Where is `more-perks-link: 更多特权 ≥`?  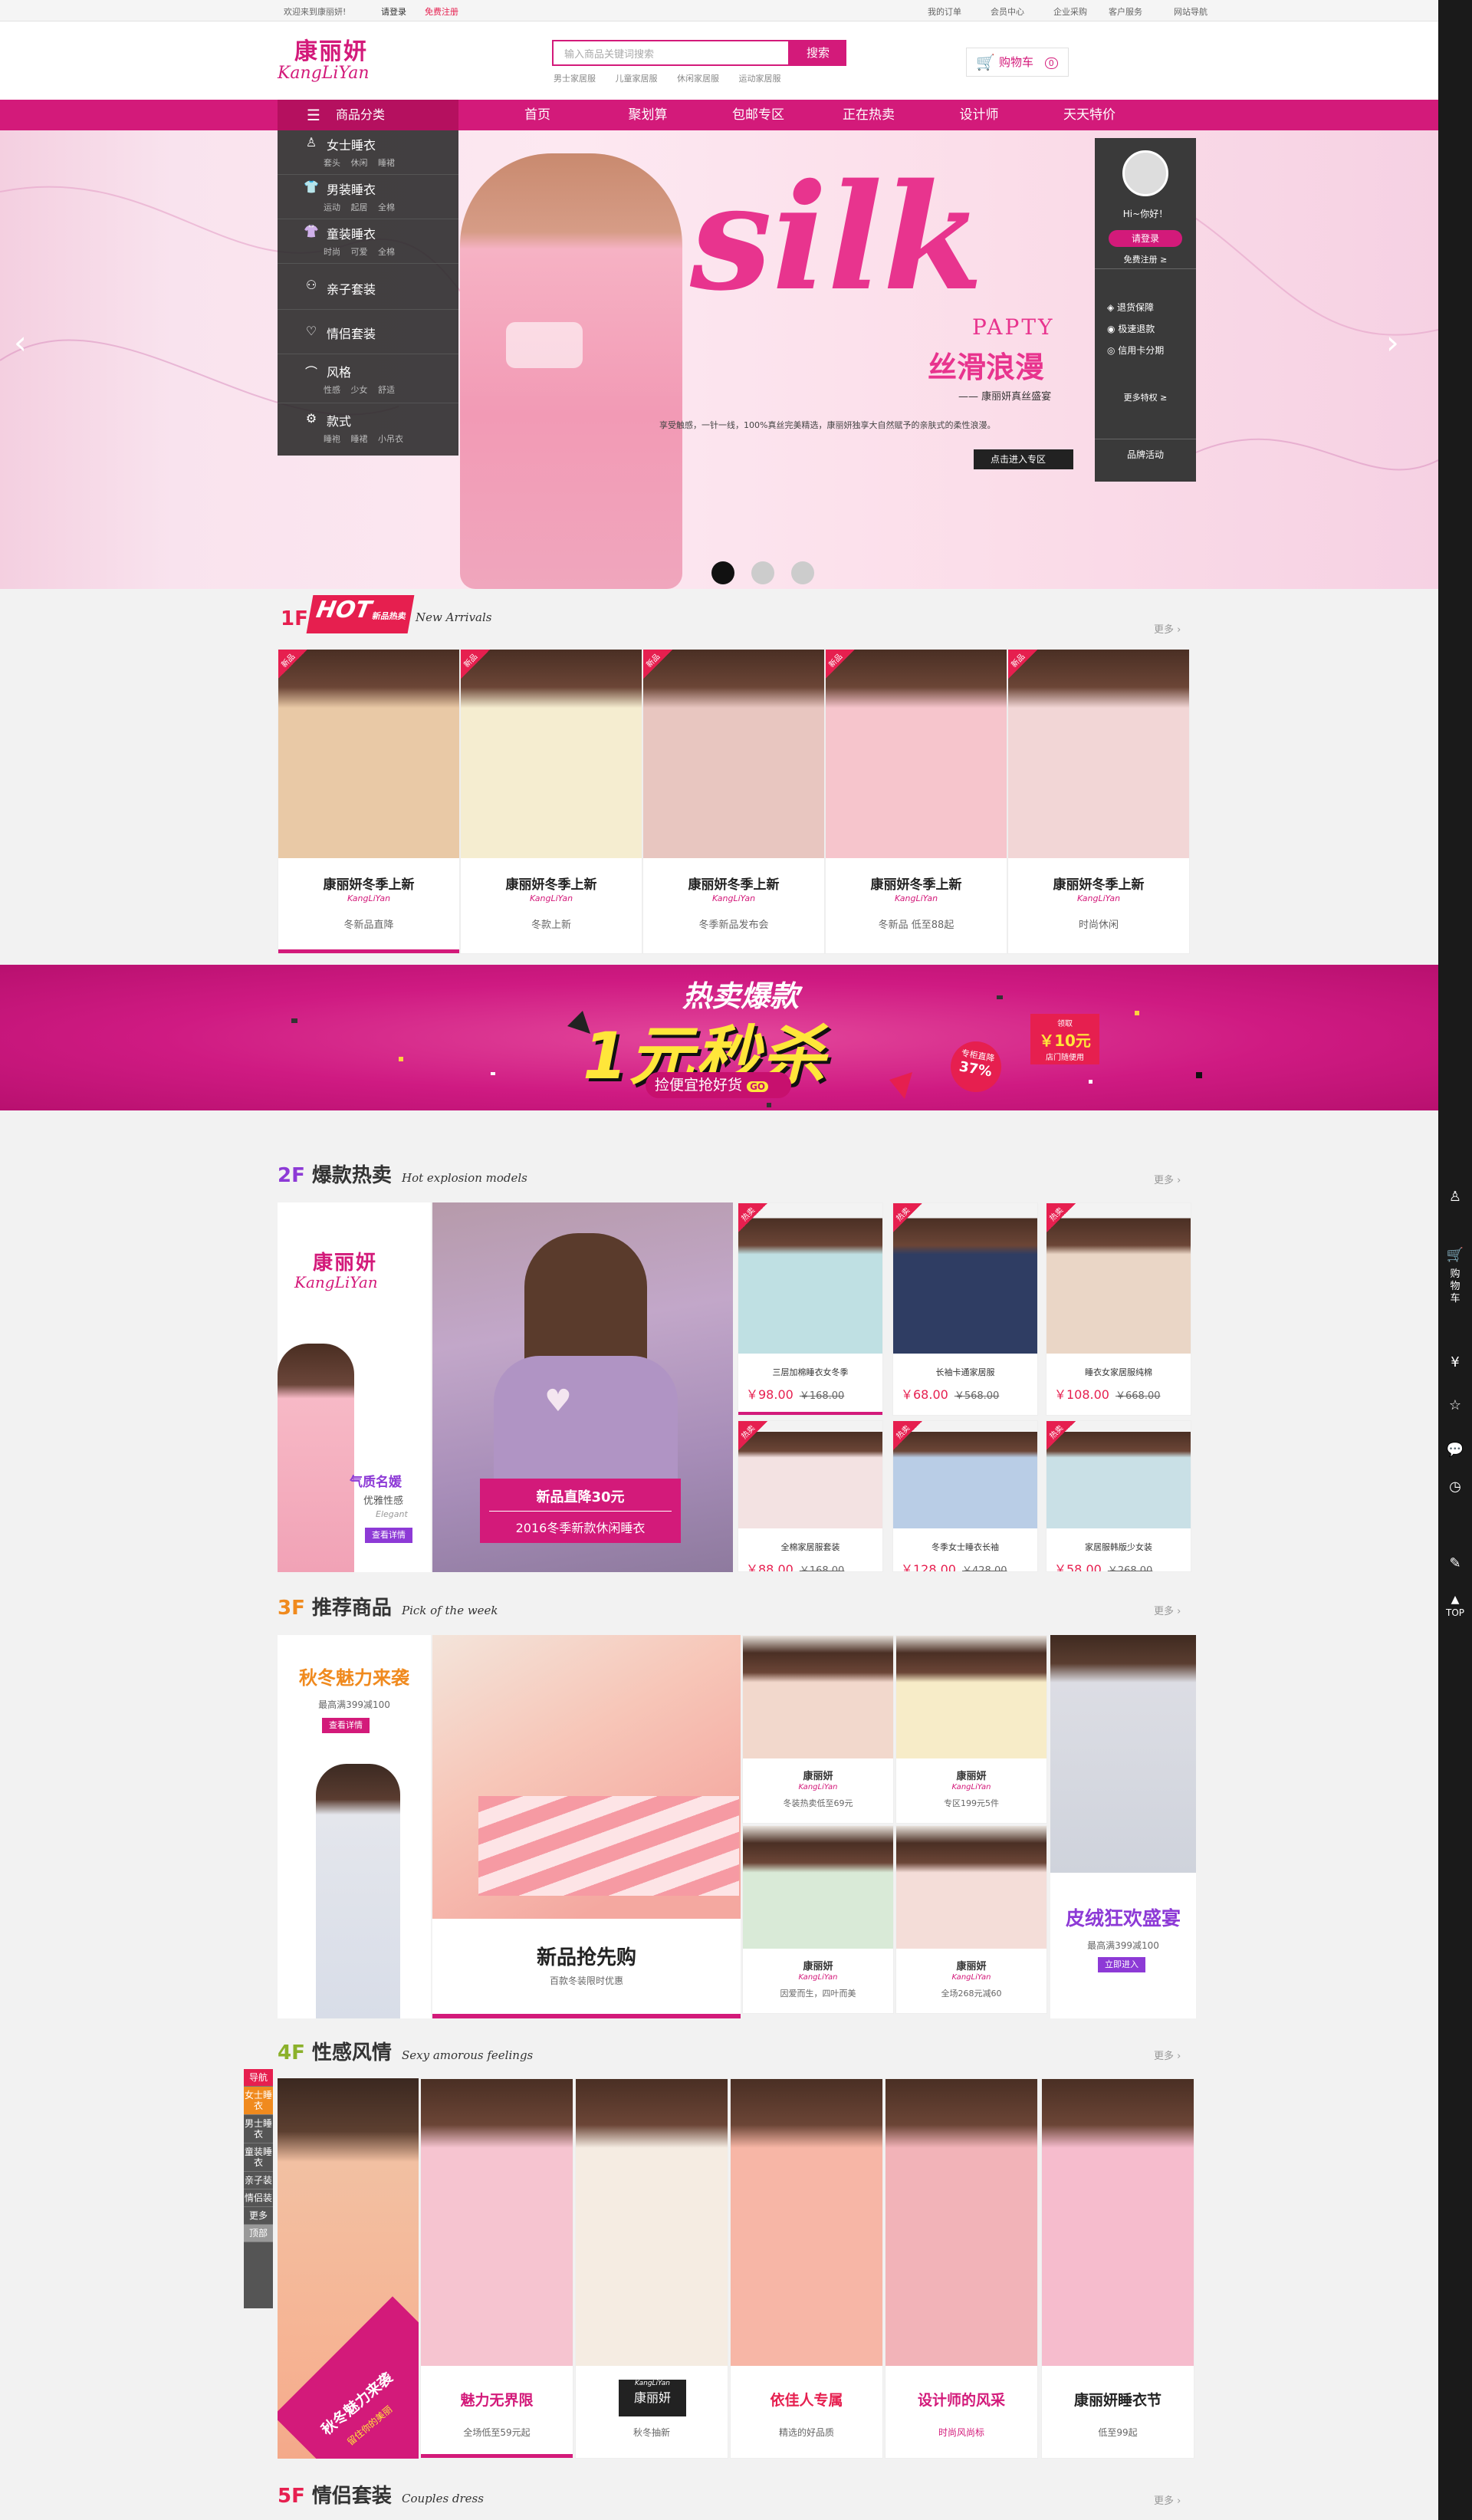
more-perks-link: 更多特权 ≥ is located at coordinates (1146, 397).